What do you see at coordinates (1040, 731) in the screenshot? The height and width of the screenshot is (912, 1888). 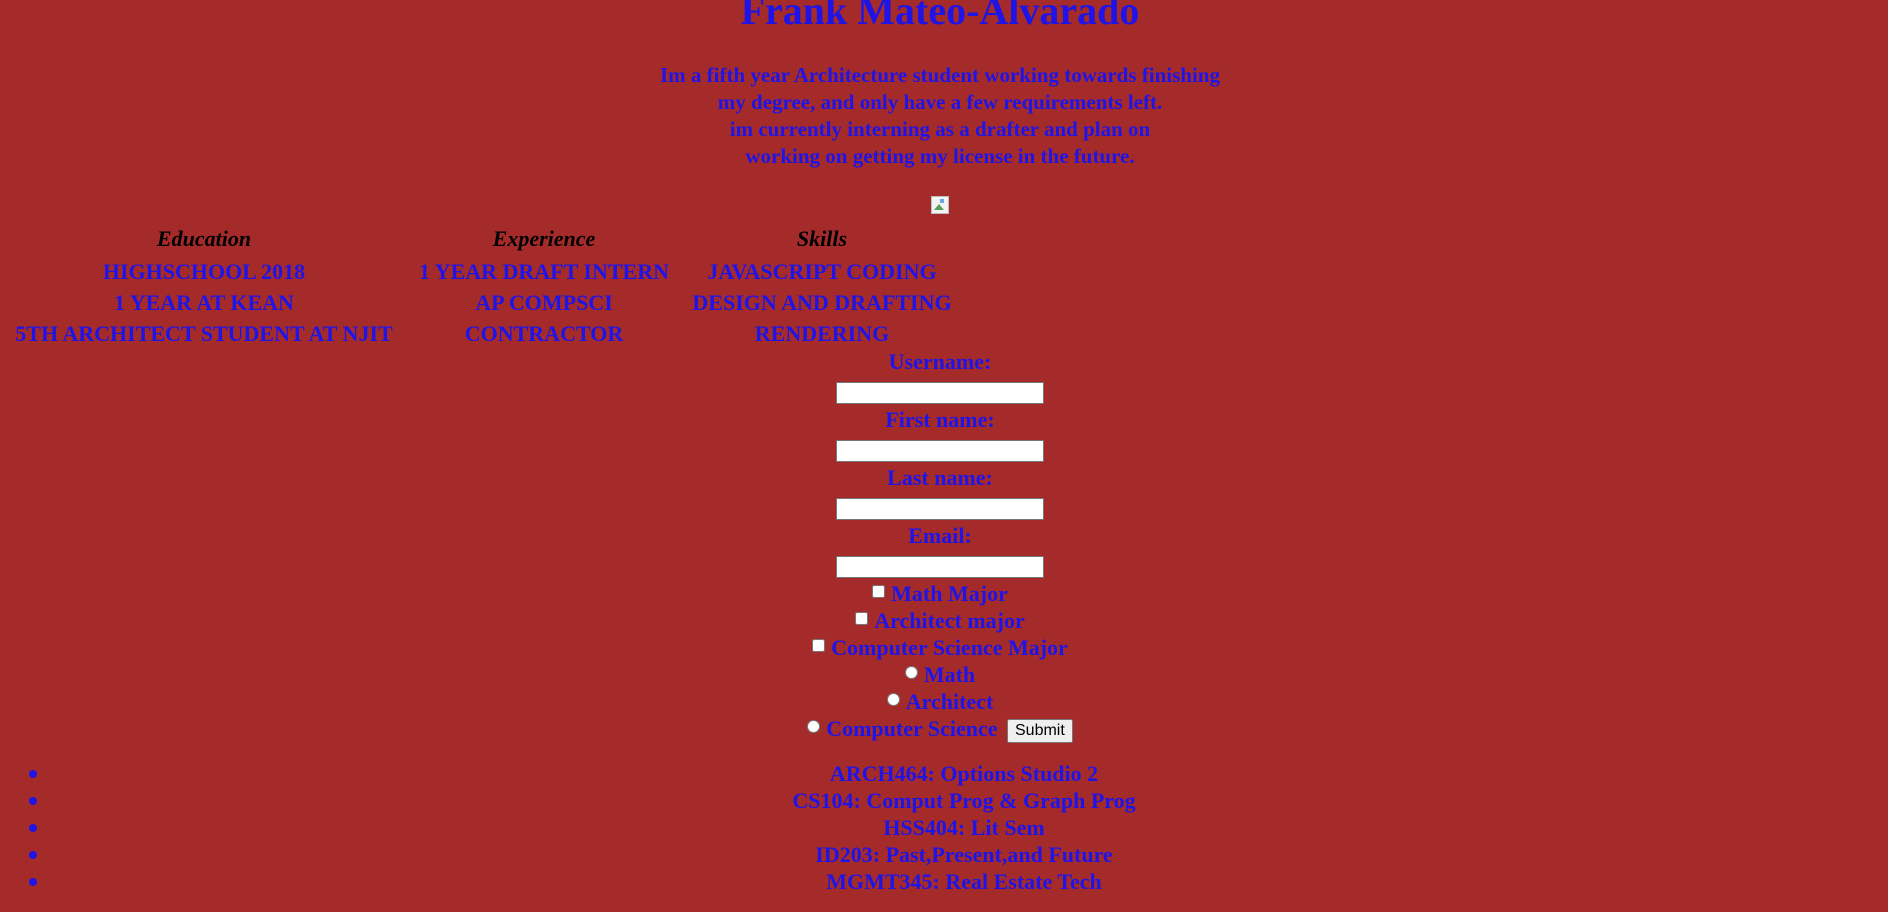 I see `submit-button: Submit` at bounding box center [1040, 731].